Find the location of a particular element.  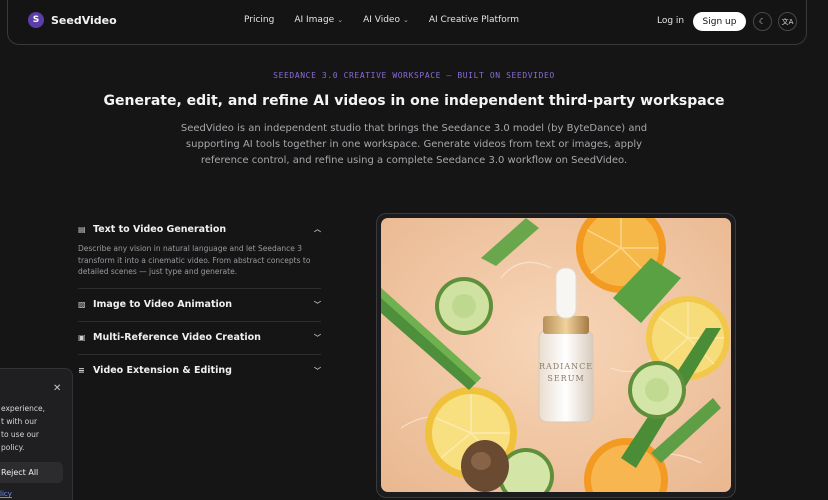

nav-link-label: AI Creative Platform is located at coordinates (474, 20).